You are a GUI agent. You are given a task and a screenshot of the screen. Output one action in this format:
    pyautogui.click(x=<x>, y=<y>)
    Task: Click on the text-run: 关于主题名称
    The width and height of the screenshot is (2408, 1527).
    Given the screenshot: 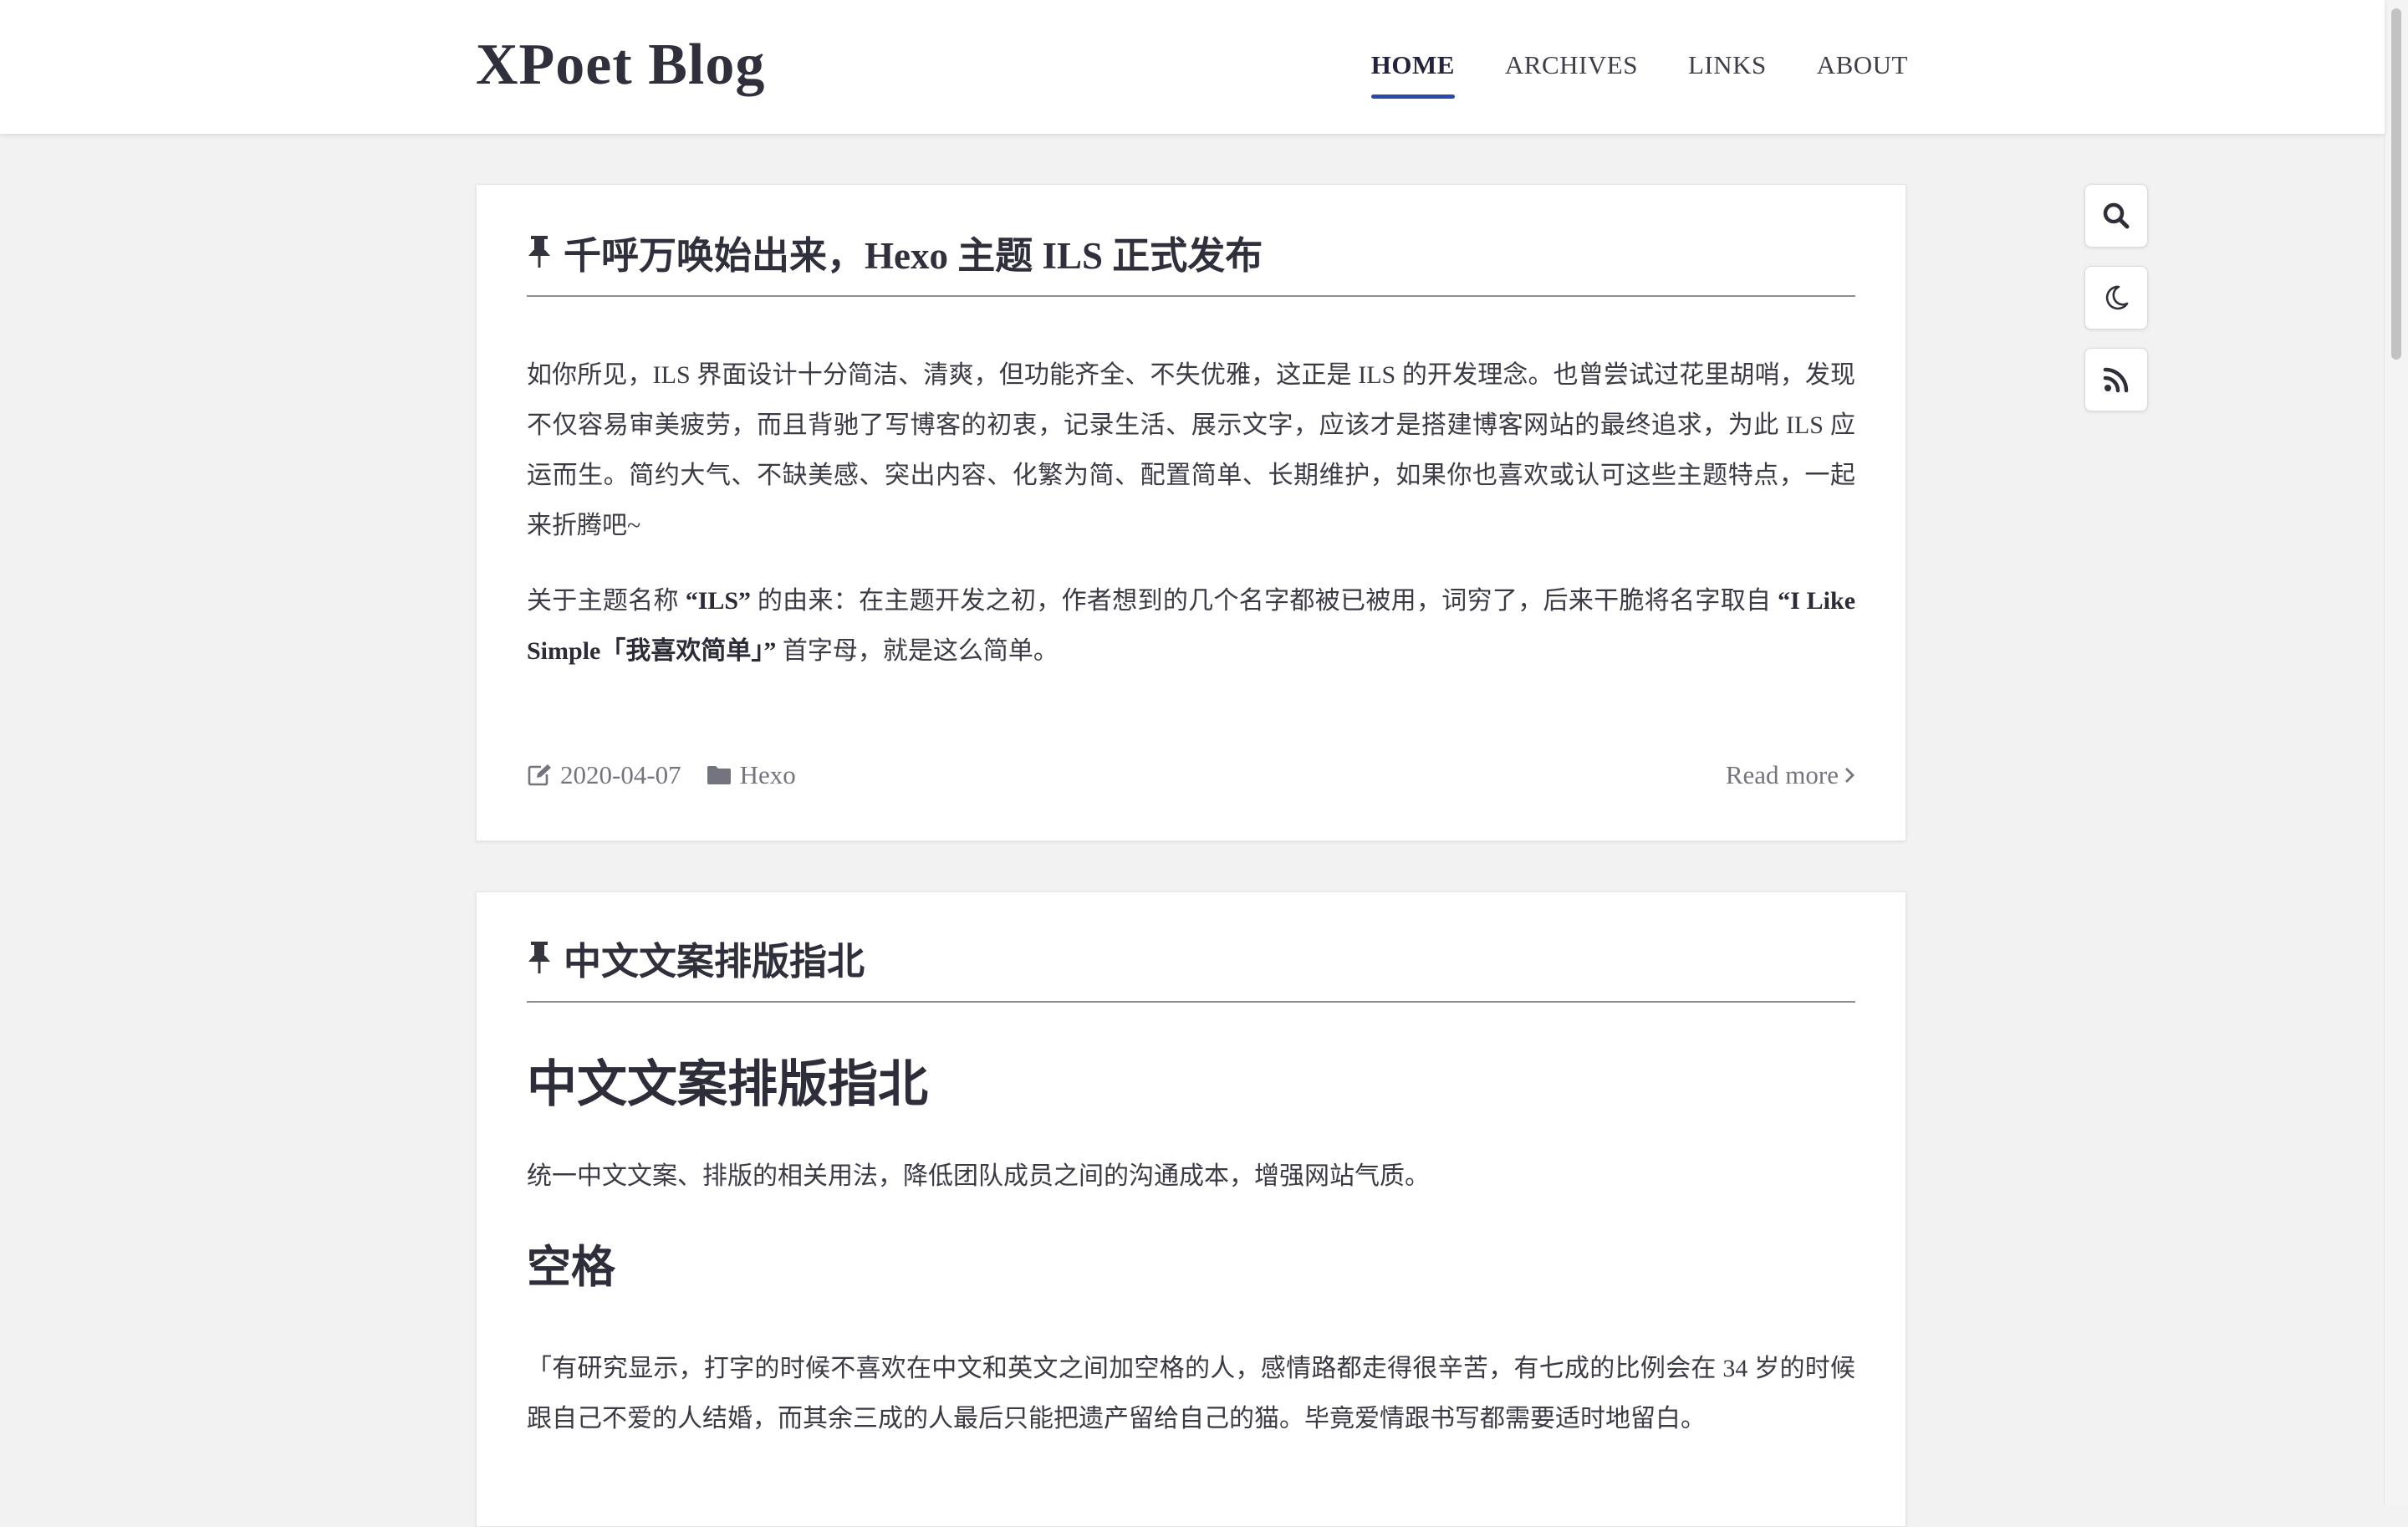 What is the action you would take?
    pyautogui.click(x=606, y=601)
    